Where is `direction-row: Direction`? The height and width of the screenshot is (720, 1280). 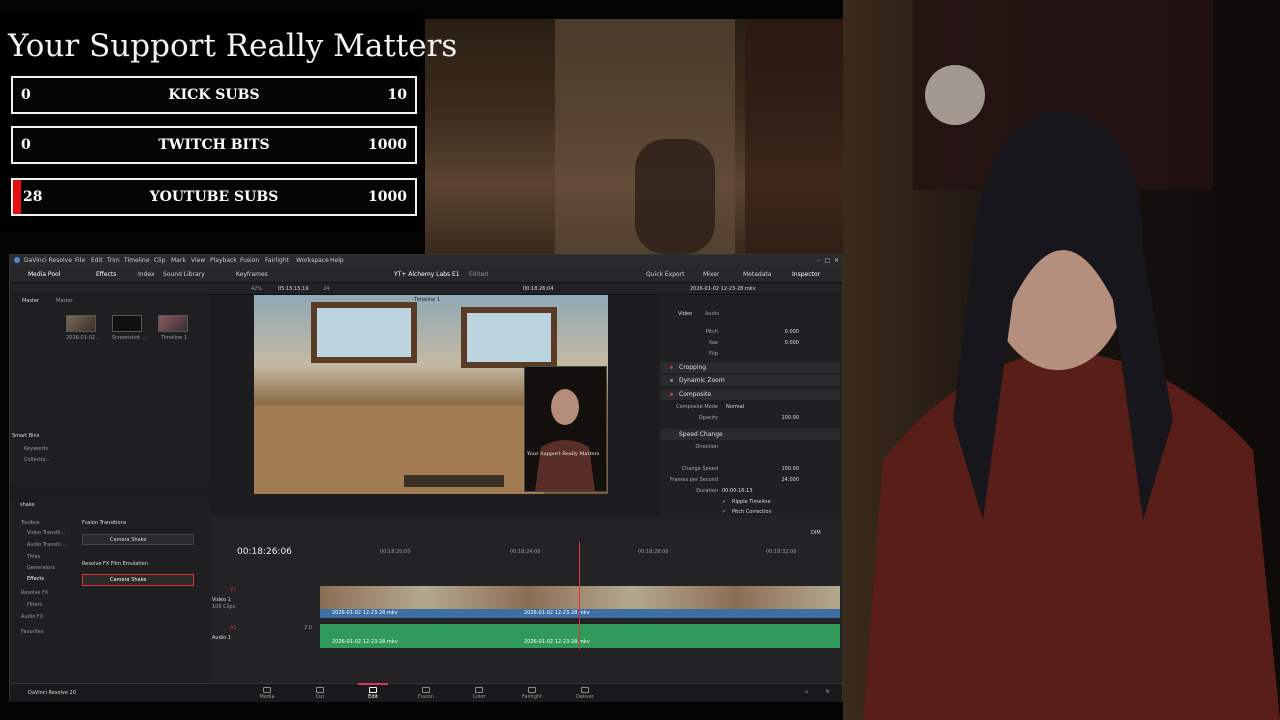
direction-row: Direction is located at coordinates (706, 447).